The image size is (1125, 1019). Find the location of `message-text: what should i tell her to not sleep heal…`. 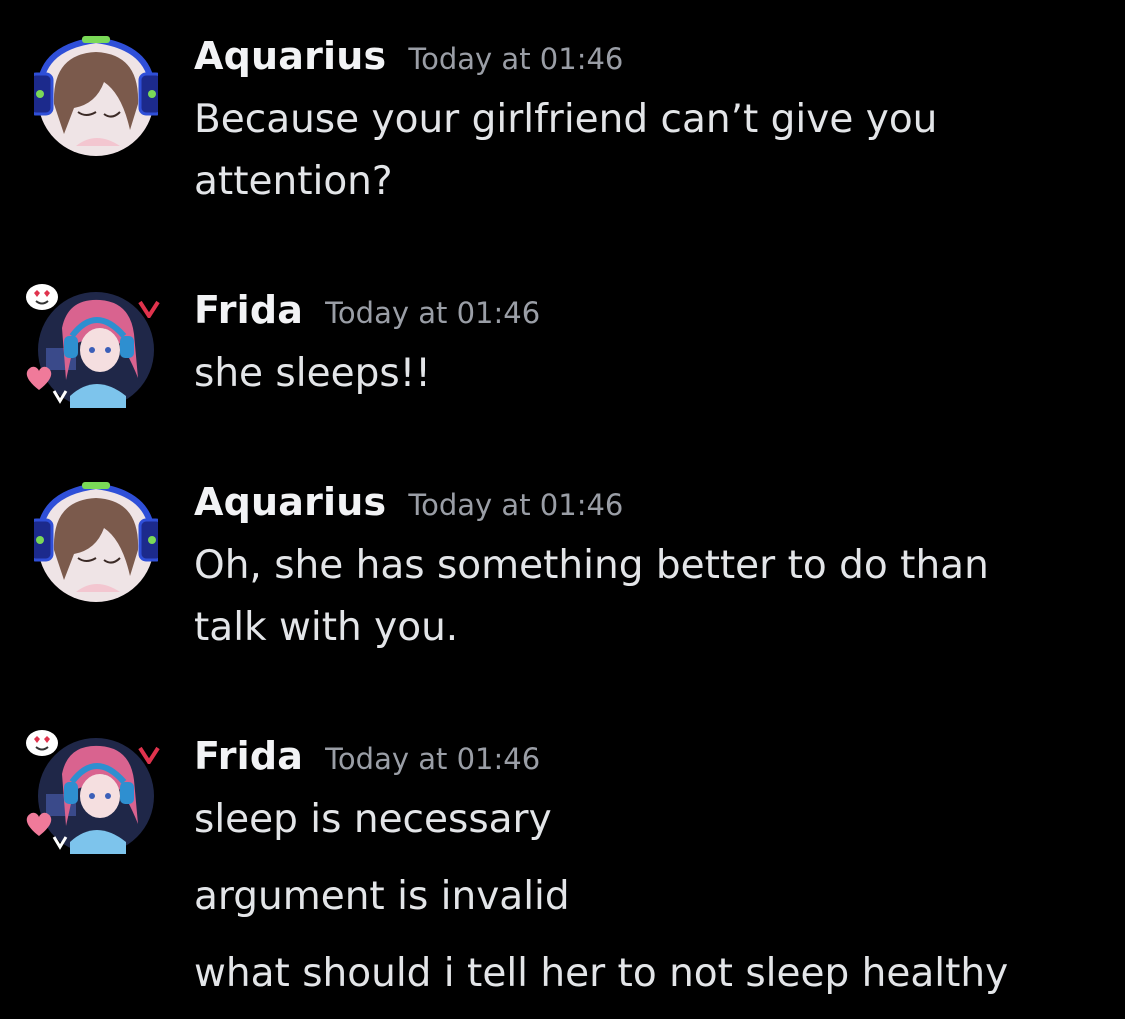

message-text: what should i tell her to not sleep heal… is located at coordinates (601, 973).